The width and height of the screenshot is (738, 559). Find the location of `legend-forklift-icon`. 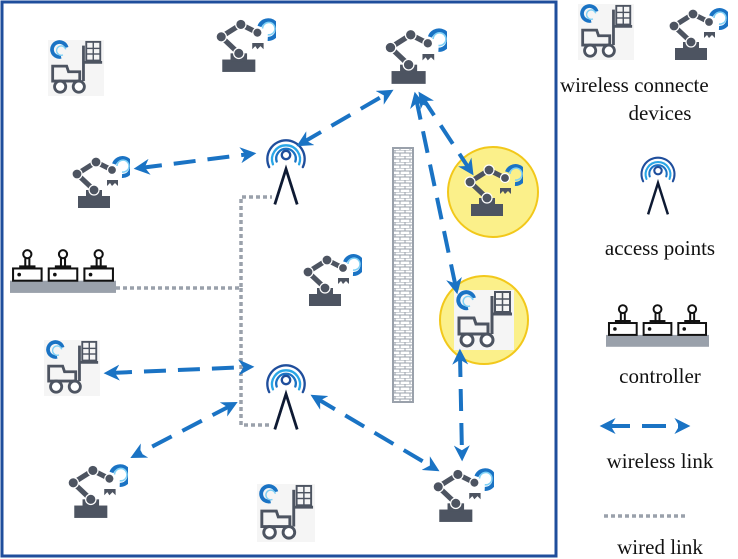

legend-forklift-icon is located at coordinates (606, 32).